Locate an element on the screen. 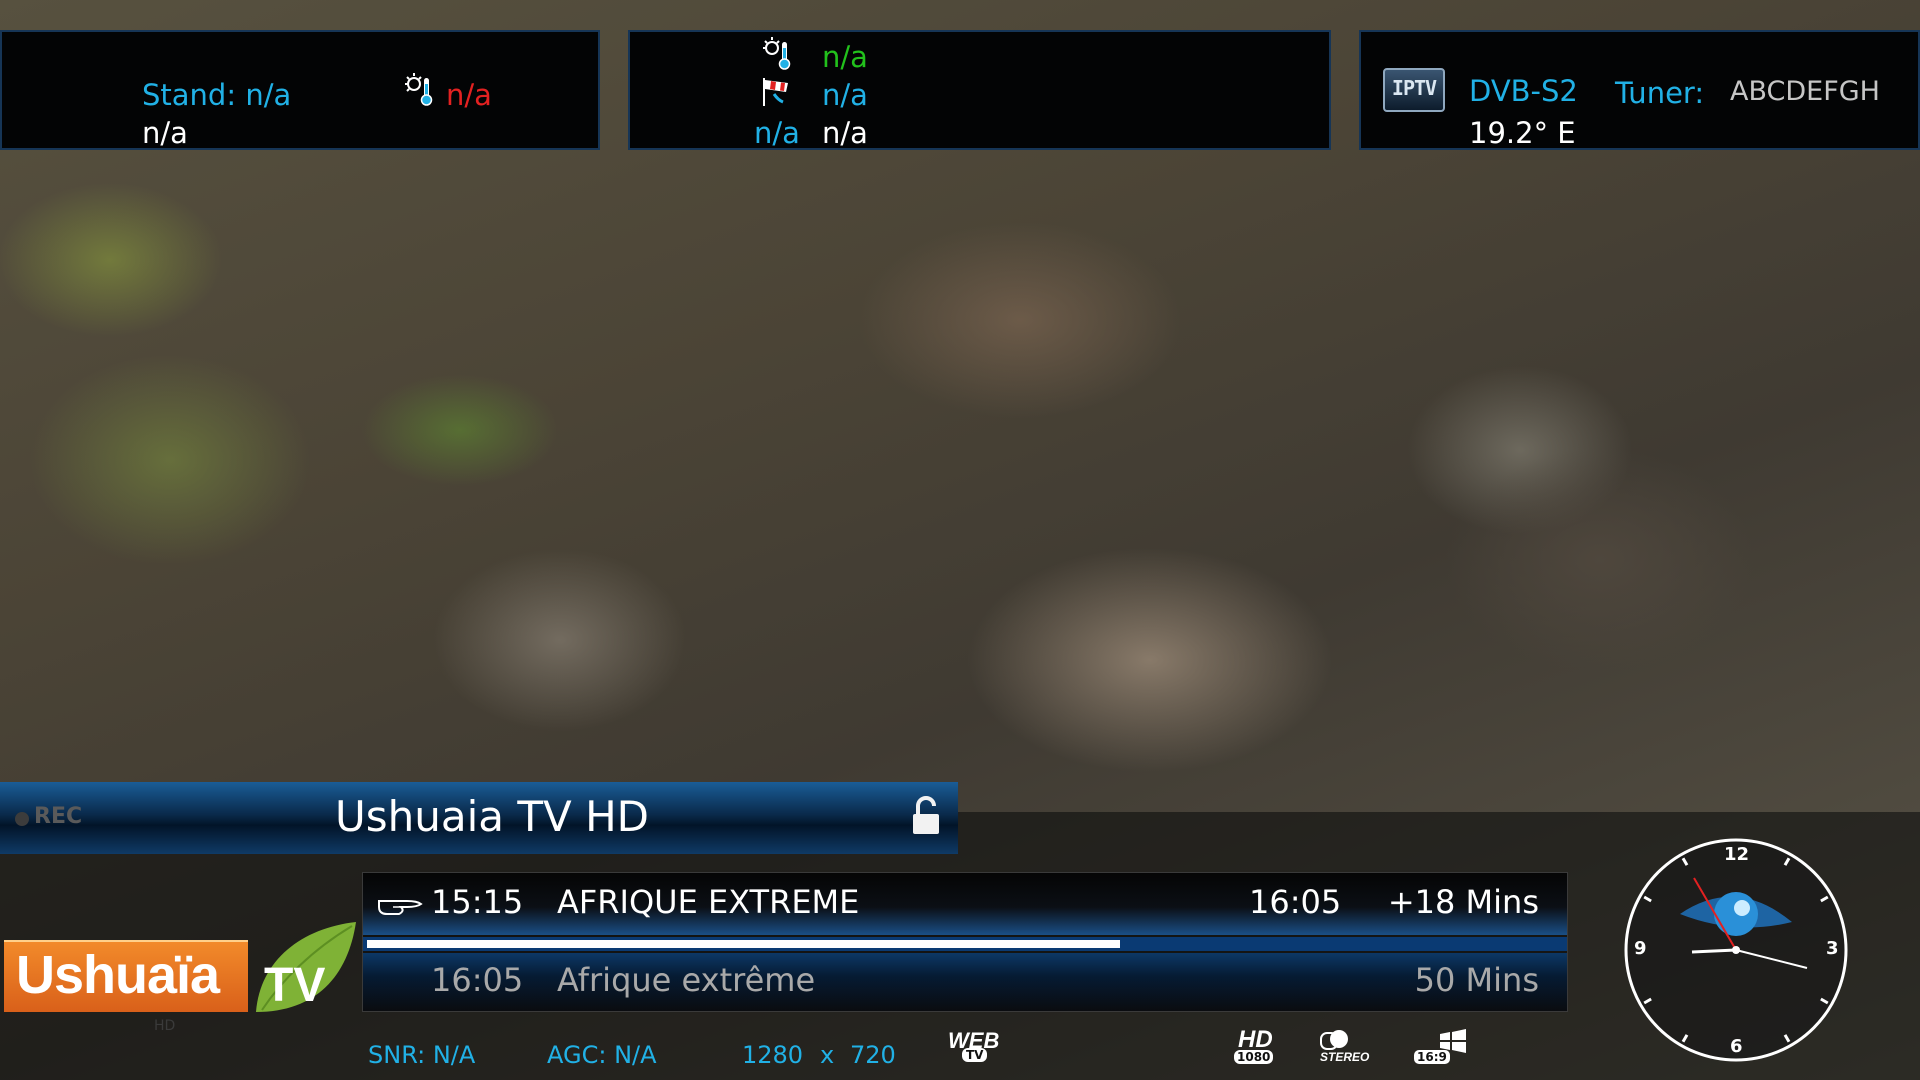 The height and width of the screenshot is (1080, 1920). snr-value: SNR: N/A is located at coordinates (422, 1055).